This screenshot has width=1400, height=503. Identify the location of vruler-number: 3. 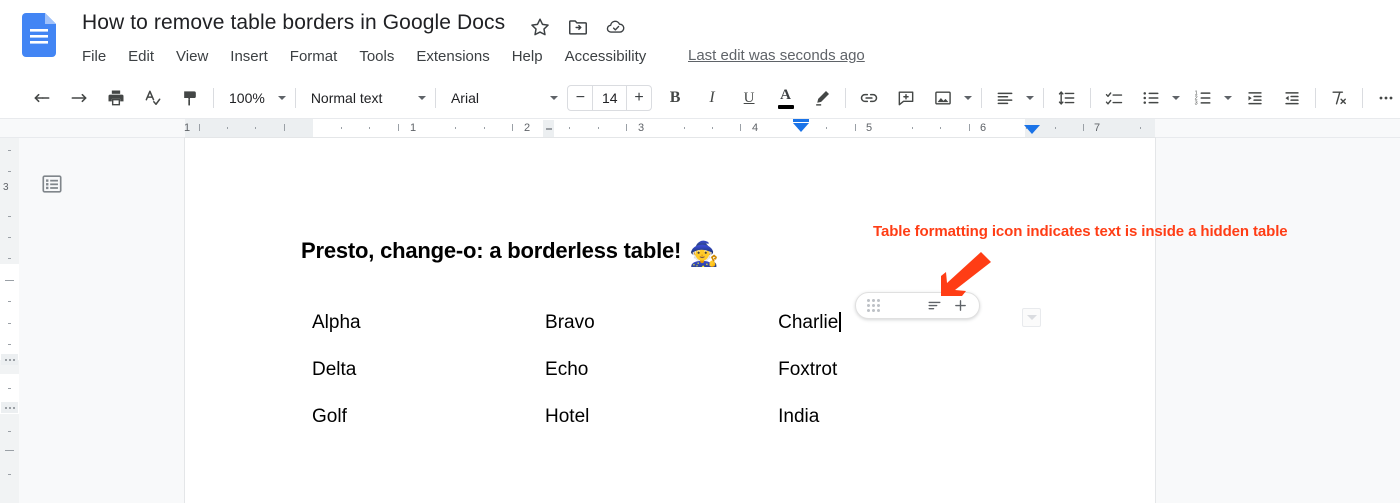
(6, 187).